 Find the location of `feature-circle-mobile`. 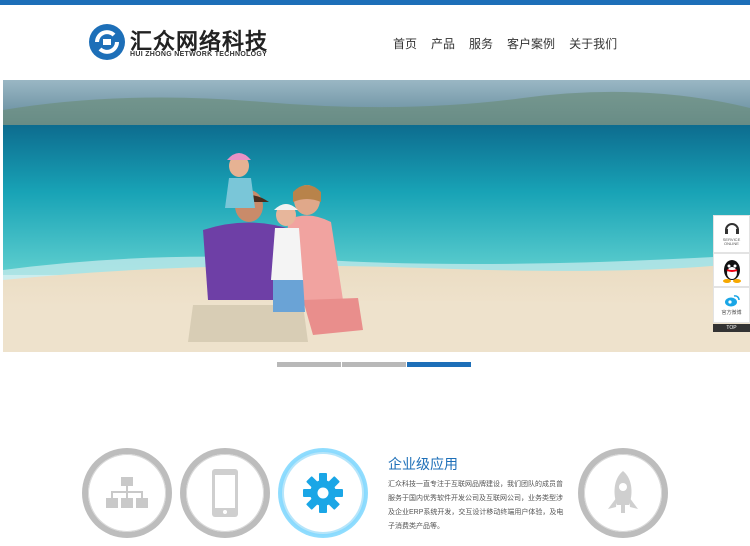

feature-circle-mobile is located at coordinates (225, 493).